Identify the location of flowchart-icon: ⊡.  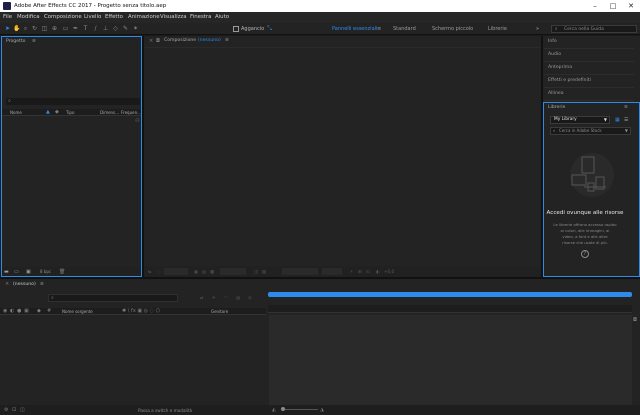
(368, 271).